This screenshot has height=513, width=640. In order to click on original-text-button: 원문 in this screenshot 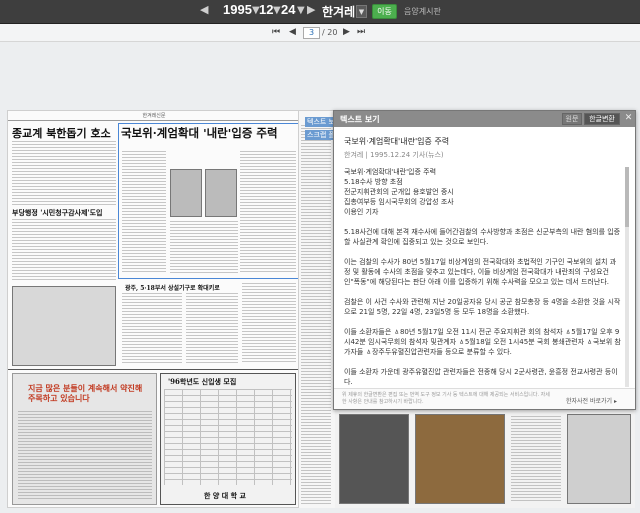, I will do `click(572, 119)`.